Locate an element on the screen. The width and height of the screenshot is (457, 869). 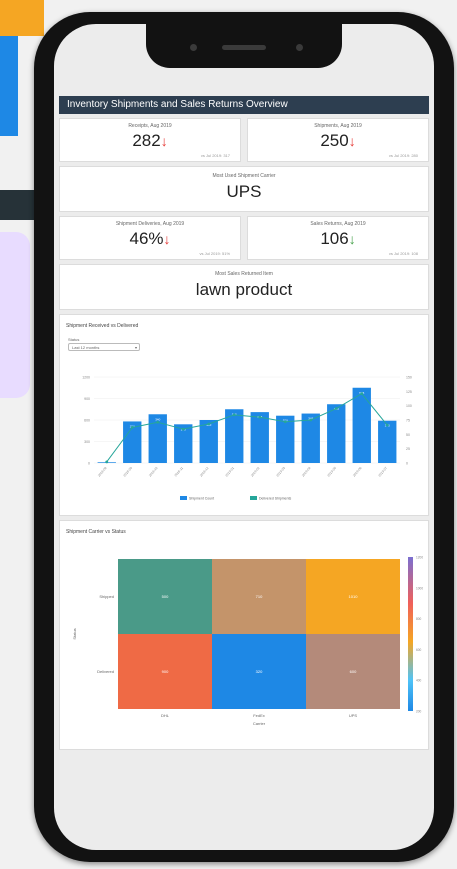
x-tick-label: 2018-08 is located at coordinates (102, 472).